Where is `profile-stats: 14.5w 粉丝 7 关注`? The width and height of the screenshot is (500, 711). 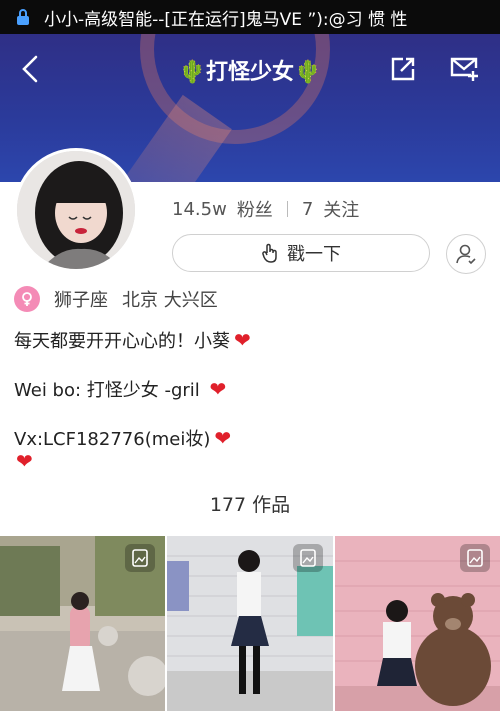 profile-stats: 14.5w 粉丝 7 关注 is located at coordinates (265, 209).